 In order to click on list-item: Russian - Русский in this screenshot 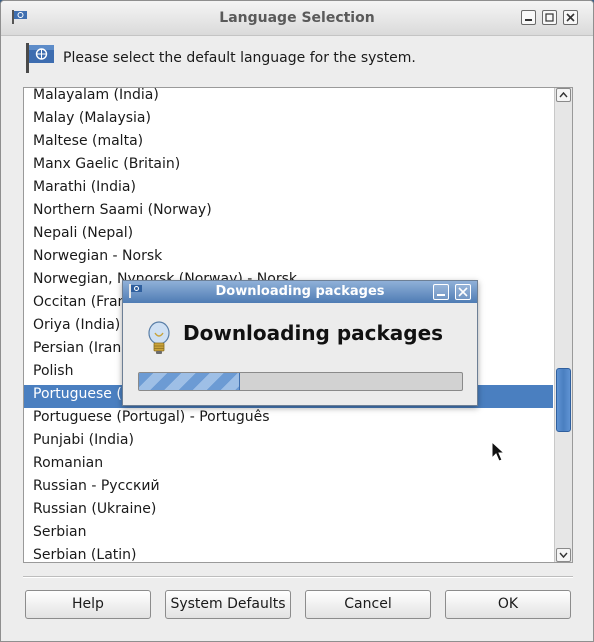, I will do `click(288, 488)`.